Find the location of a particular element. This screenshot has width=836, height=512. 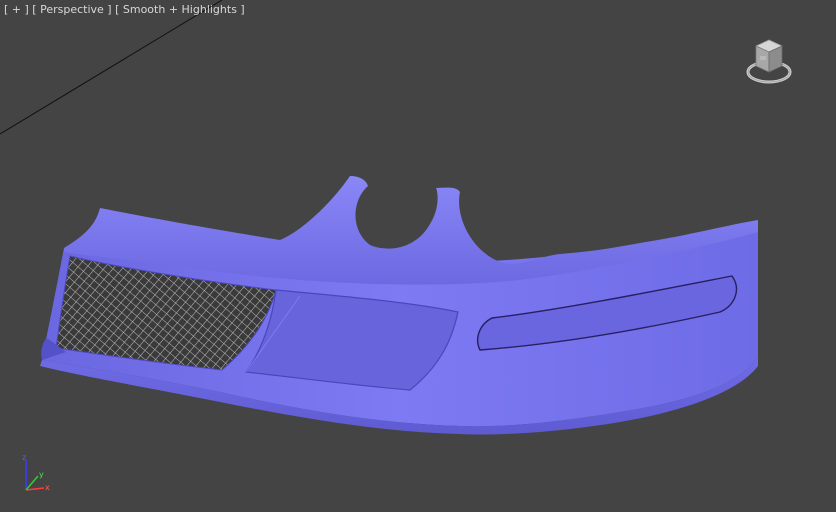

axis-tripod-icon: z y x is located at coordinates (36, 472).